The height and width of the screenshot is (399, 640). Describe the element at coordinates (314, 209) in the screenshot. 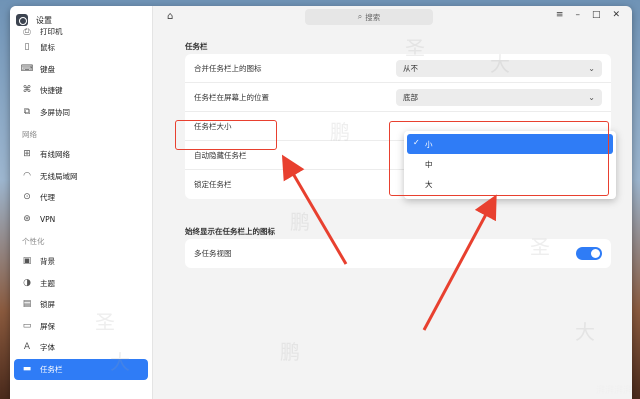

I see `arrow-to-size-label` at that location.